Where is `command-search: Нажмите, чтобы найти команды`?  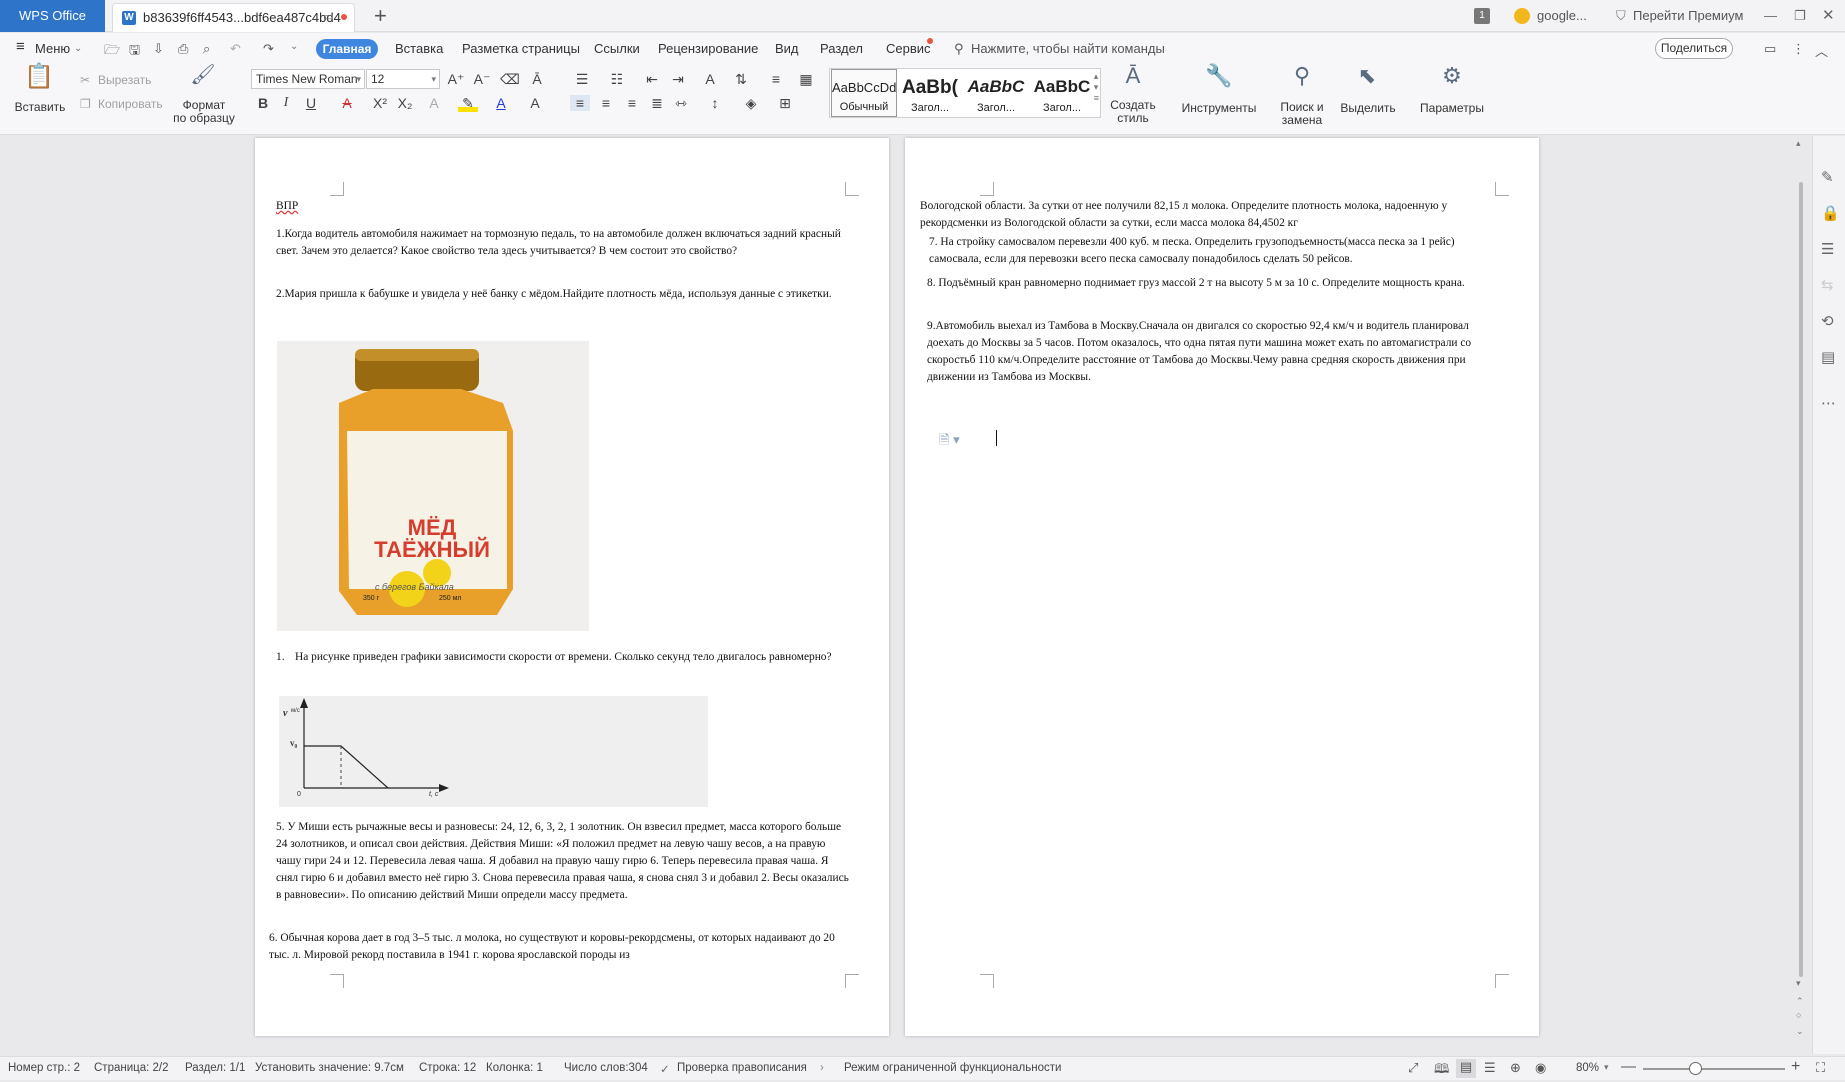
command-search: Нажмите, чтобы найти команды is located at coordinates (1068, 48).